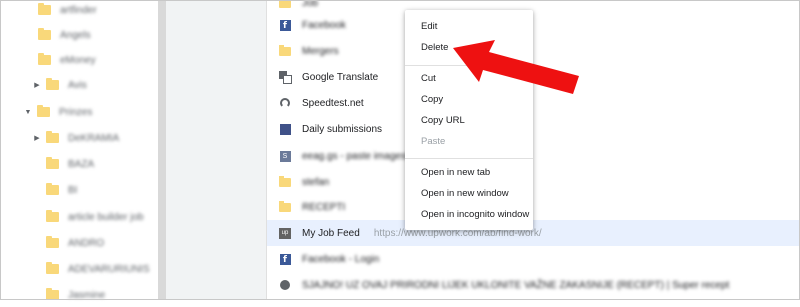 This screenshot has width=800, height=307. Describe the element at coordinates (78, 60) in the screenshot. I see `tree-item-label: eMoney` at that location.